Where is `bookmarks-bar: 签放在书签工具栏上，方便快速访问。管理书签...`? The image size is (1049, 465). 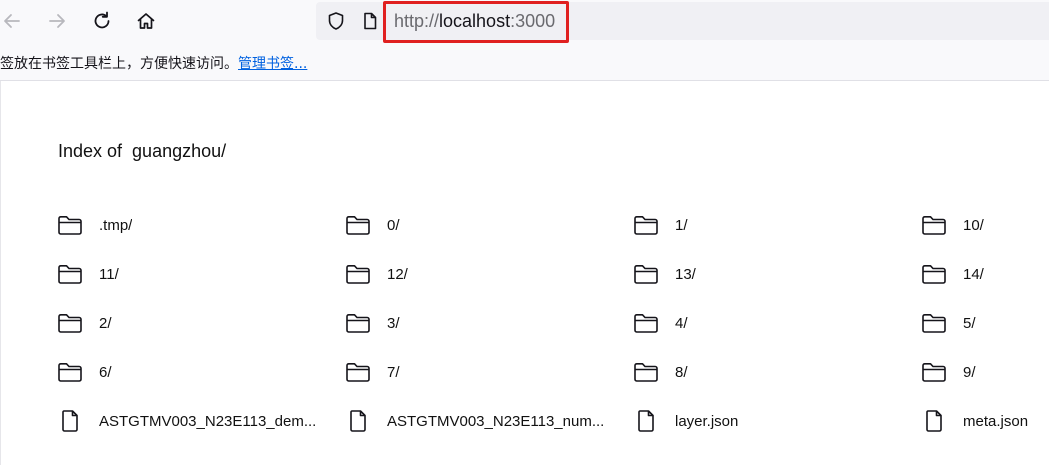 bookmarks-bar: 签放在书签工具栏上，方便快速访问。管理书签... is located at coordinates (524, 62).